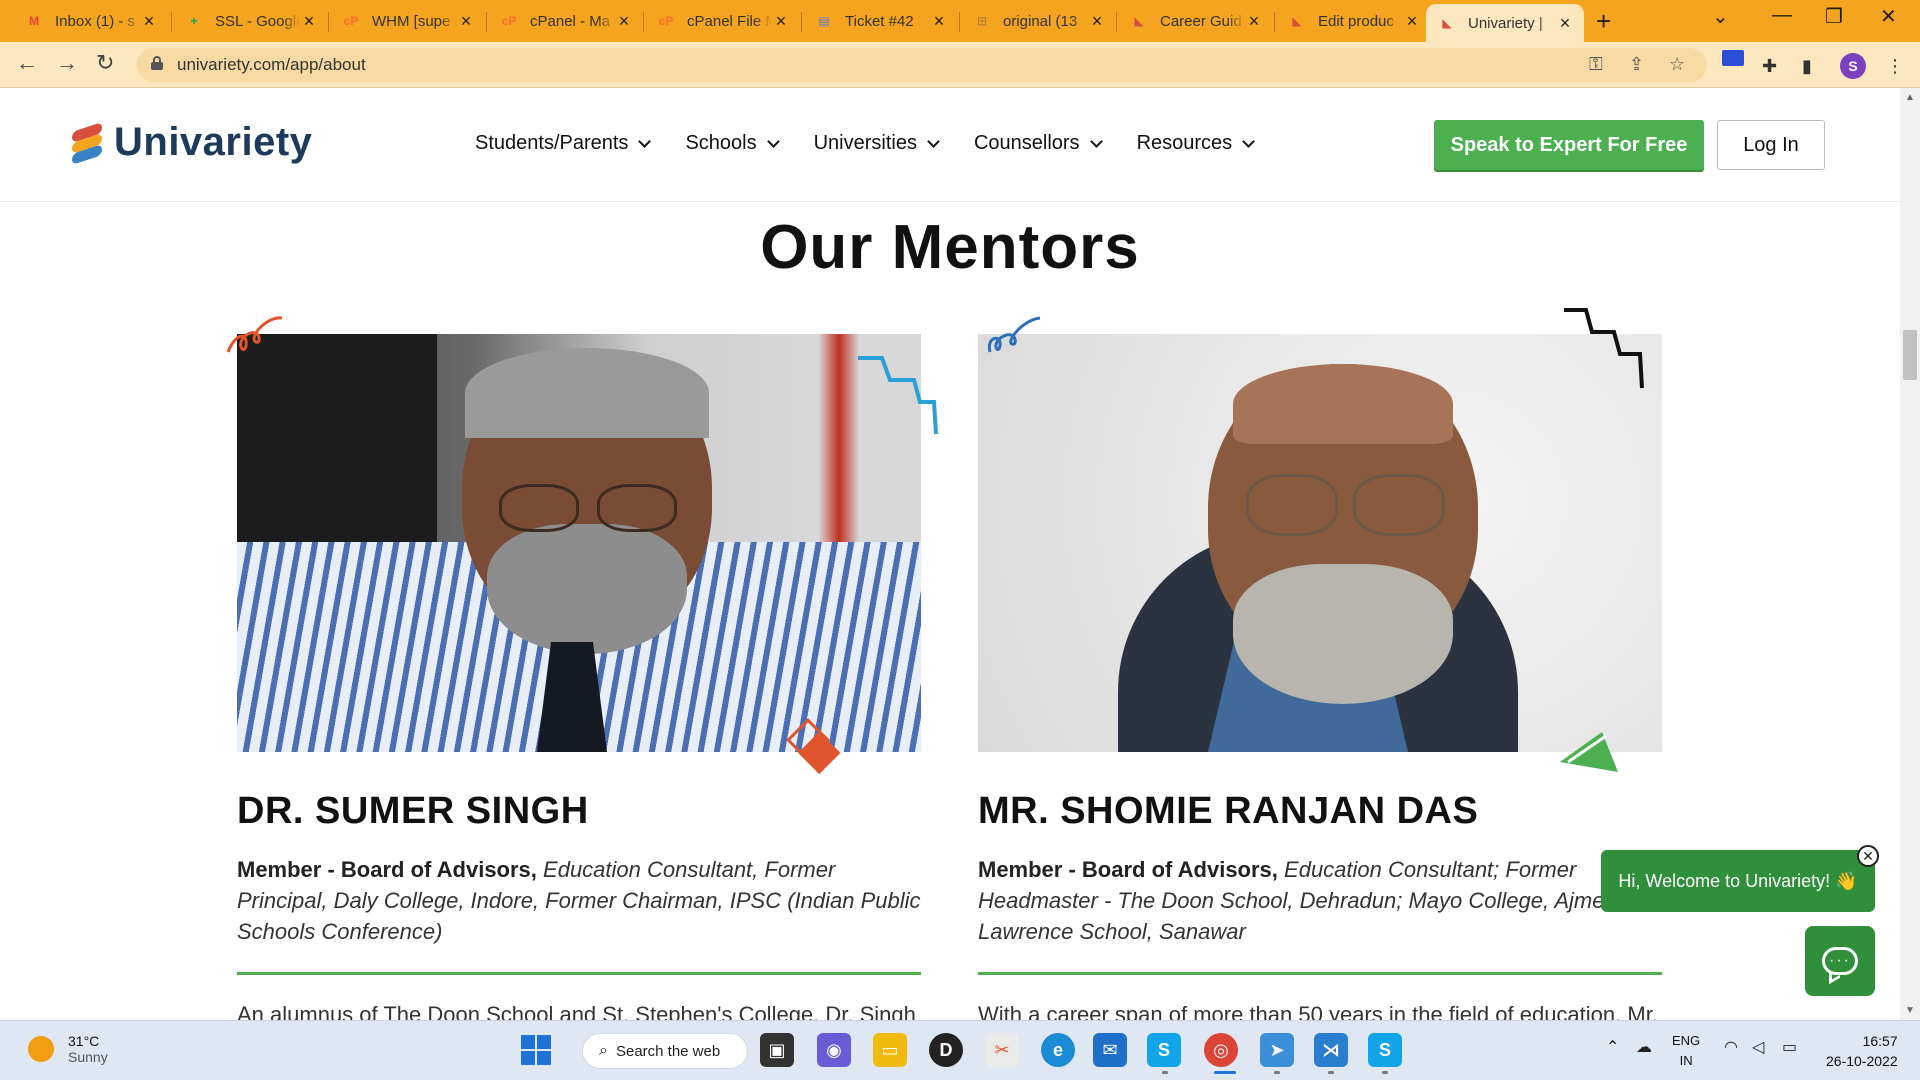 The image size is (1920, 1080). Describe the element at coordinates (157, 63) in the screenshot. I see `lock-icon` at that location.